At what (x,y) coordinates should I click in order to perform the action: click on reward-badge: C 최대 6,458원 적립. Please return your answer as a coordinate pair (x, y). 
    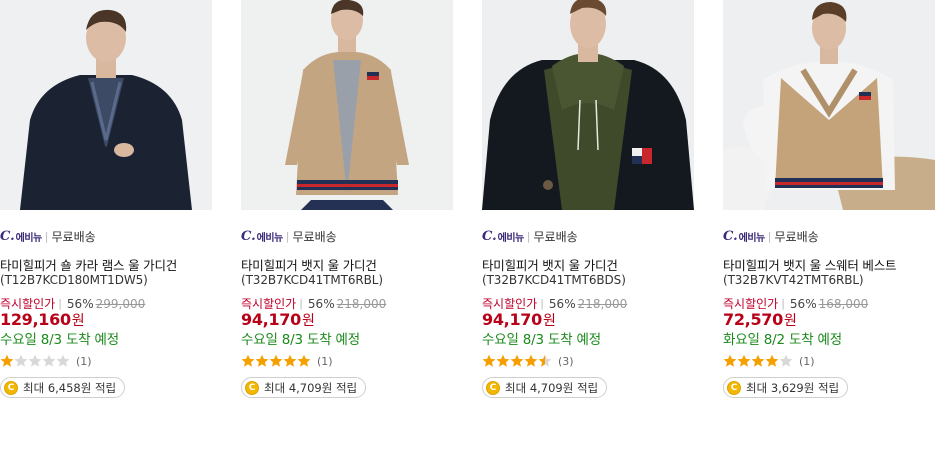
    Looking at the image, I should click on (63, 387).